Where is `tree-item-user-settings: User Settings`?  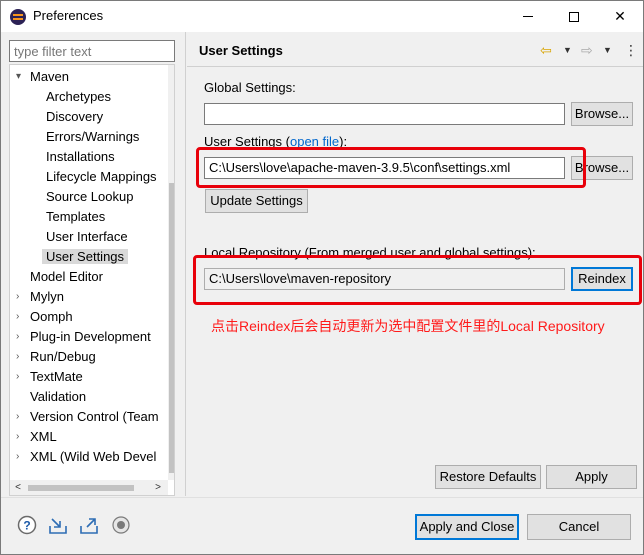 tree-item-user-settings: User Settings is located at coordinates (85, 257).